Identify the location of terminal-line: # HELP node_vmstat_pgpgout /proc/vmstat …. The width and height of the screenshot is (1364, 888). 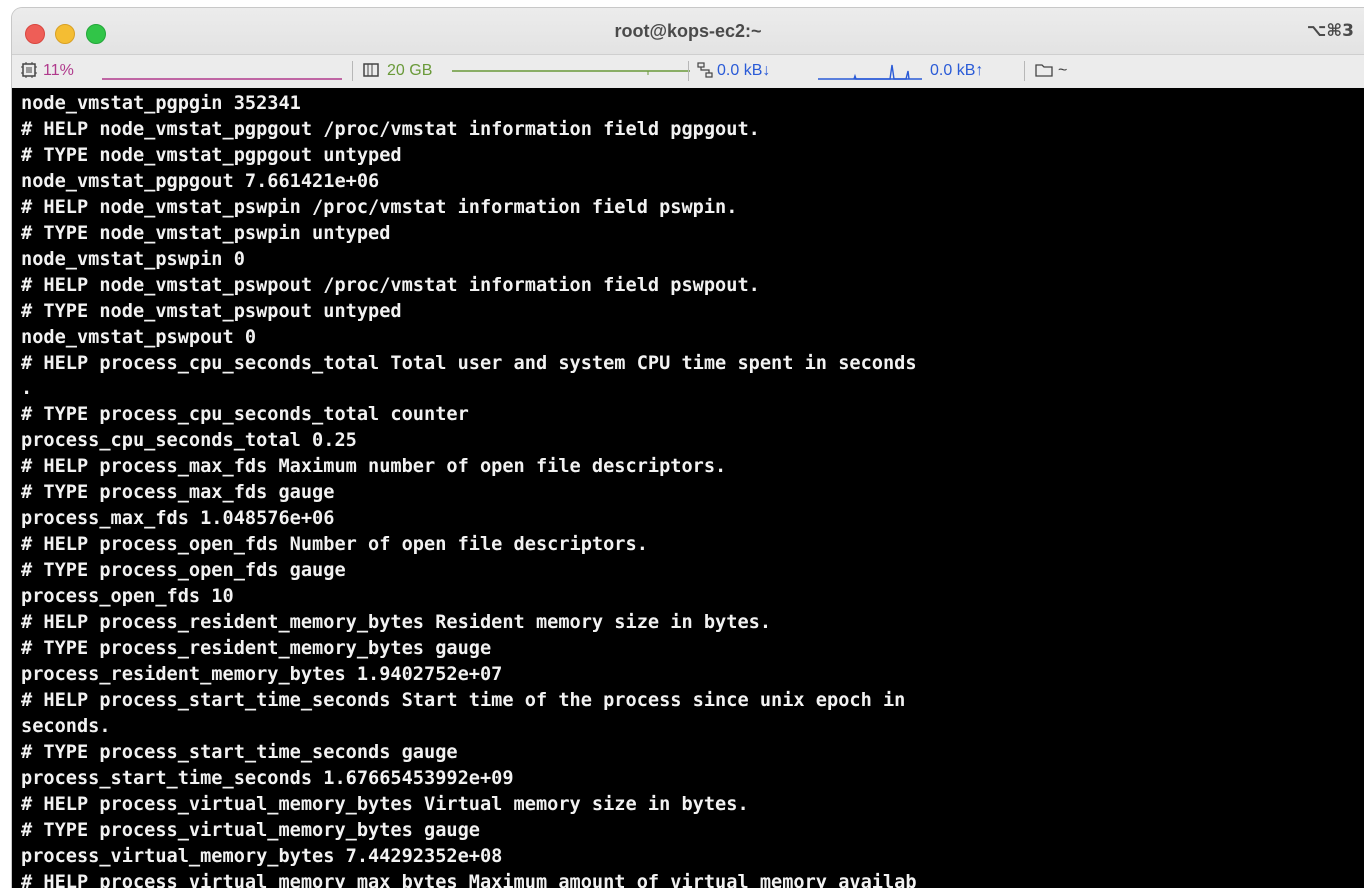
(390, 129).